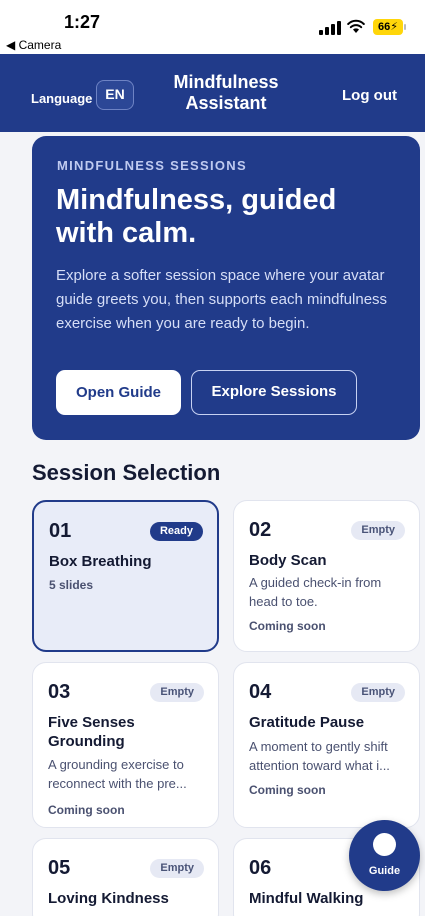 The width and height of the screenshot is (425, 916). Describe the element at coordinates (330, 28) in the screenshot. I see `cellular-signal-icon` at that location.